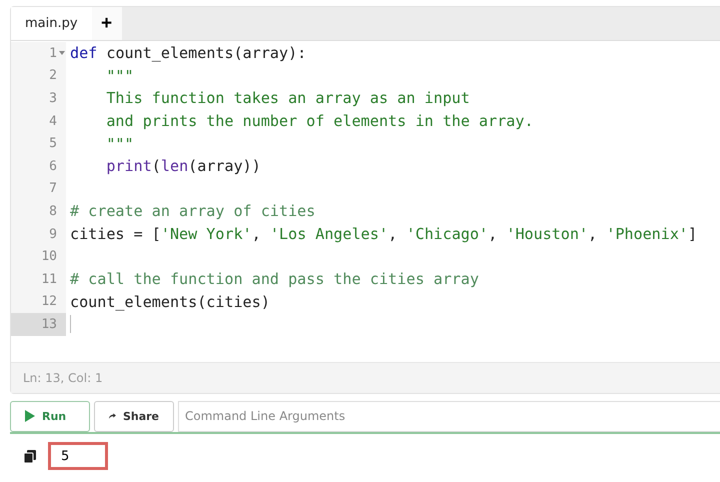 This screenshot has width=720, height=482. Describe the element at coordinates (70, 324) in the screenshot. I see `text-cursor` at that location.